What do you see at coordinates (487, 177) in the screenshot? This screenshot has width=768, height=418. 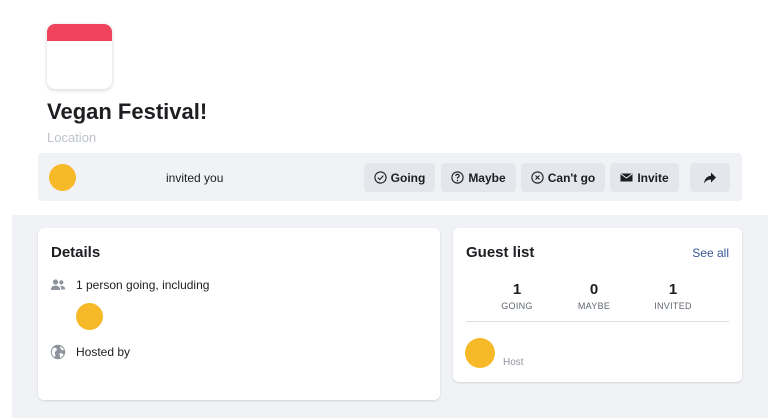 I see `maybe-label: Maybe` at bounding box center [487, 177].